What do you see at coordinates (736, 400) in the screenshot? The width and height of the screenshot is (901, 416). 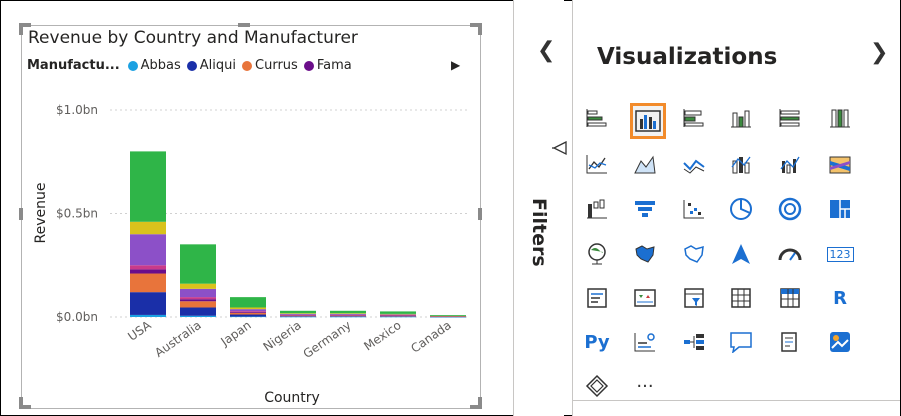 I see `pane-bottom-divider` at bounding box center [736, 400].